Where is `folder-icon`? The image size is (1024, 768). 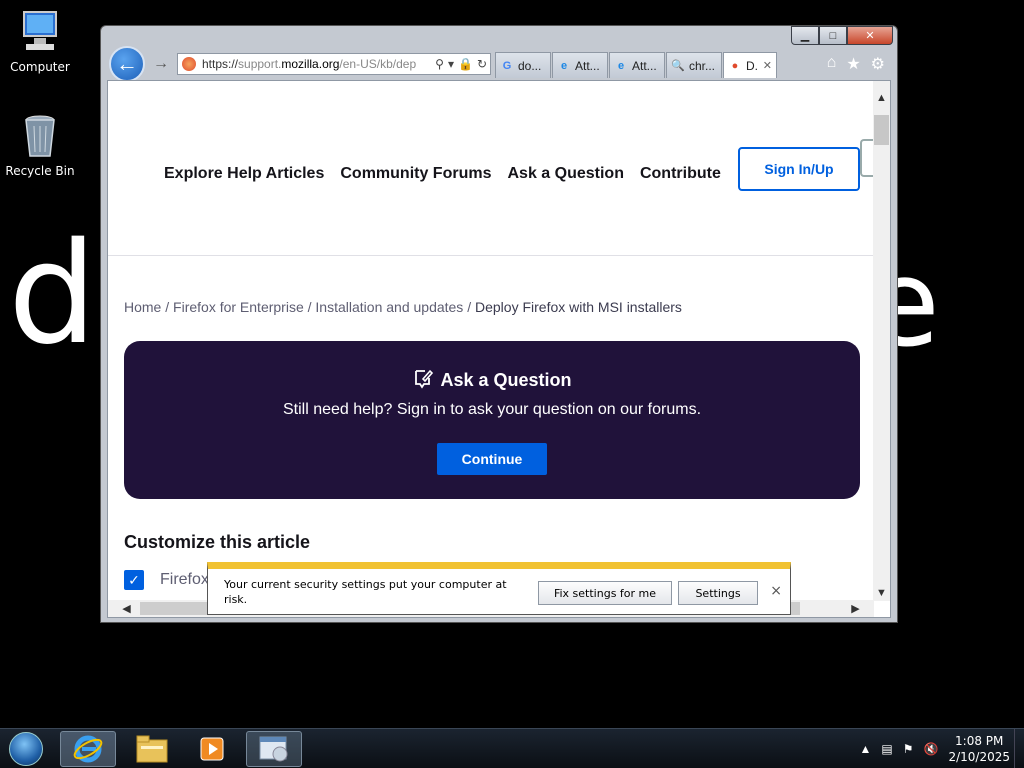
folder-icon is located at coordinates (152, 749).